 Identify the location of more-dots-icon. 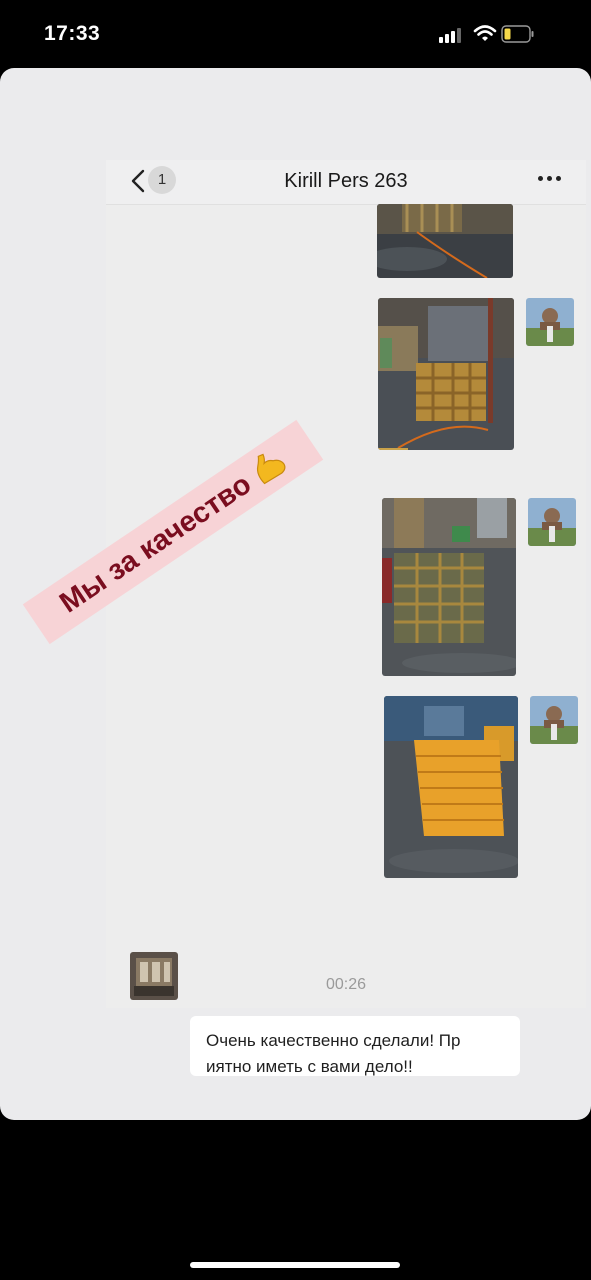
(550, 180).